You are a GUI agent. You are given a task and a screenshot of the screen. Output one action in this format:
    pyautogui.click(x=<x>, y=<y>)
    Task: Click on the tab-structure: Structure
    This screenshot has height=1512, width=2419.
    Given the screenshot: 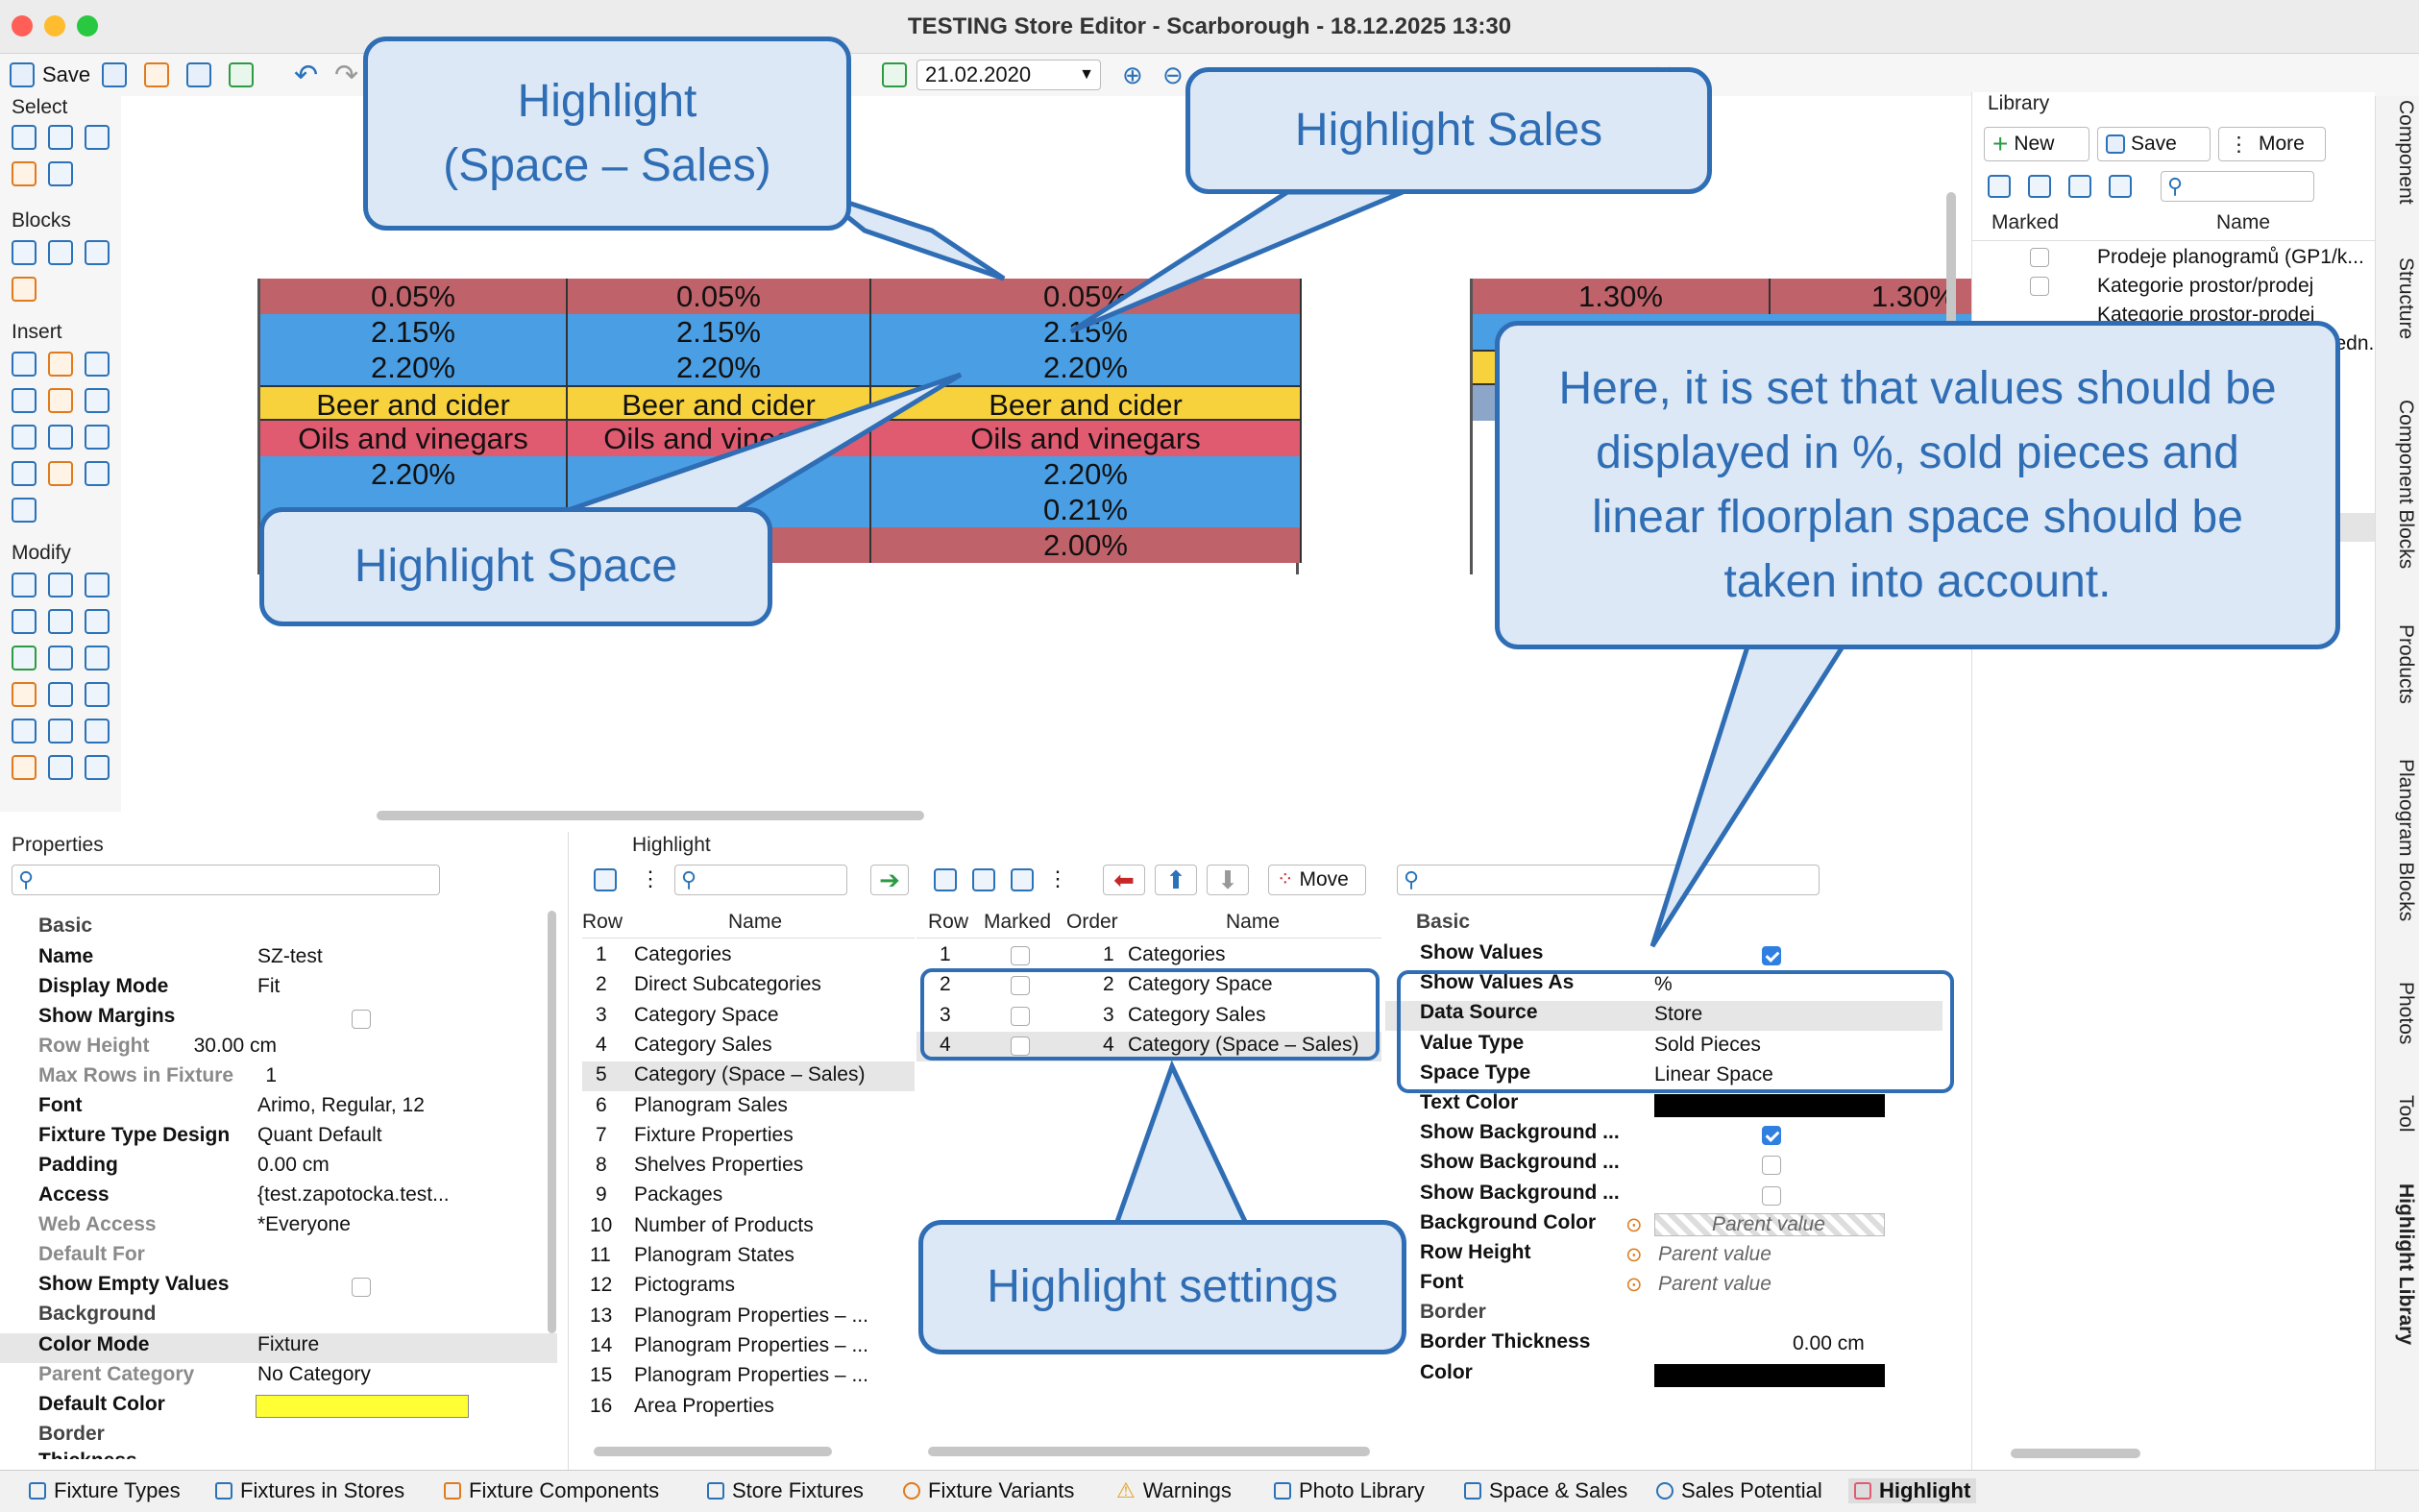 What is the action you would take?
    pyautogui.click(x=2398, y=298)
    